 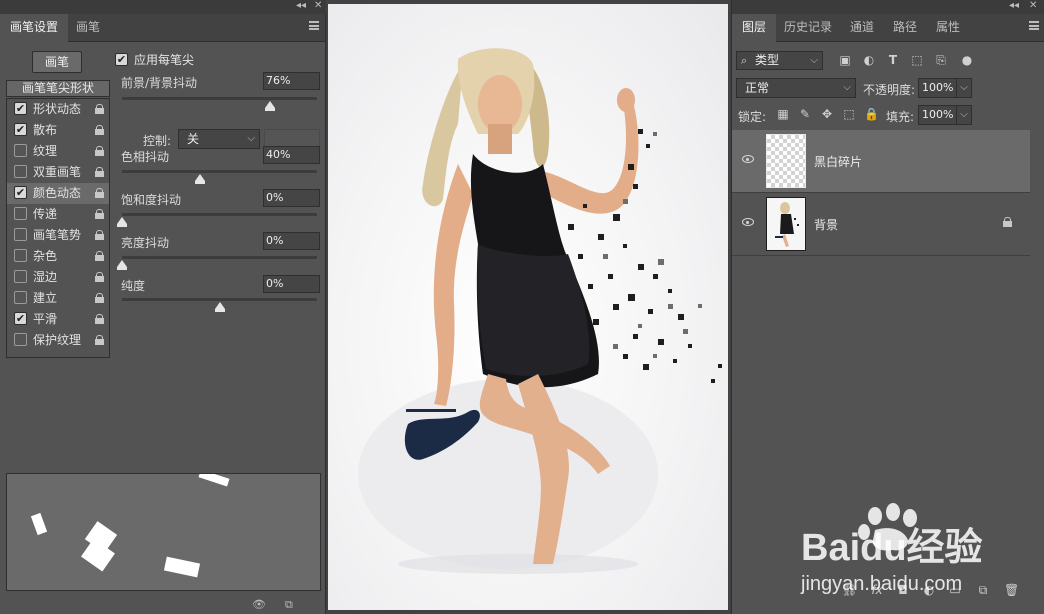 What do you see at coordinates (58, 277) in the screenshot?
I see `brush-option-row: 湿边` at bounding box center [58, 277].